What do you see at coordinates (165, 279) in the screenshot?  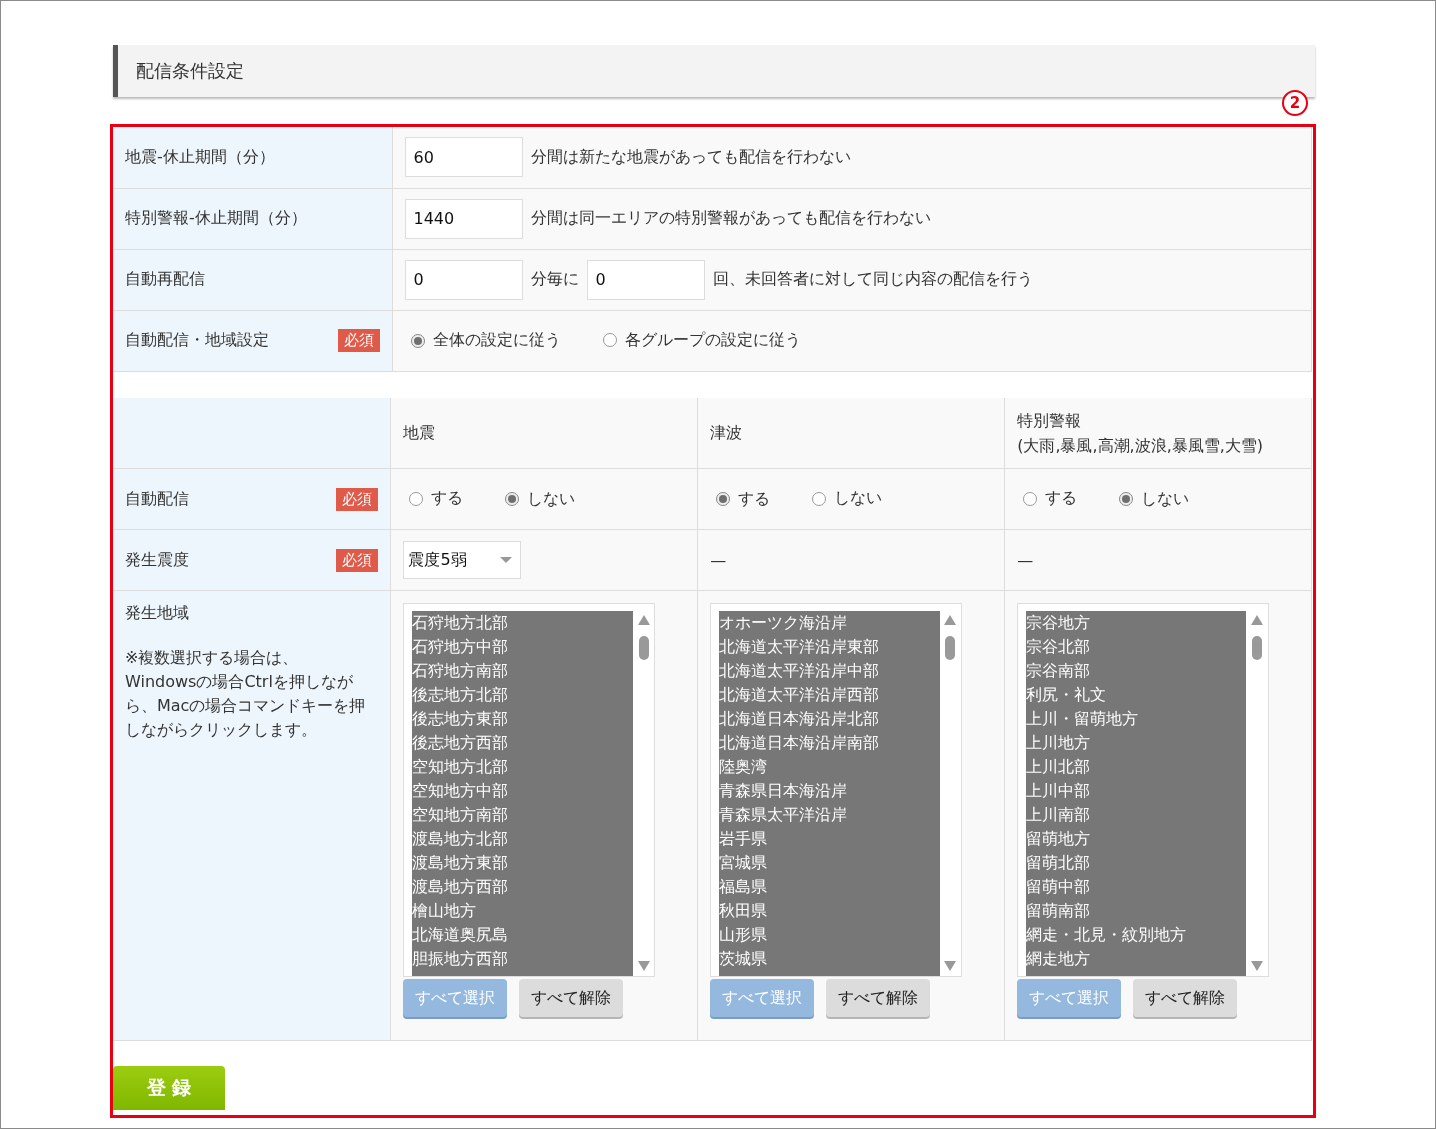 I see `field-label: 自動再配信` at bounding box center [165, 279].